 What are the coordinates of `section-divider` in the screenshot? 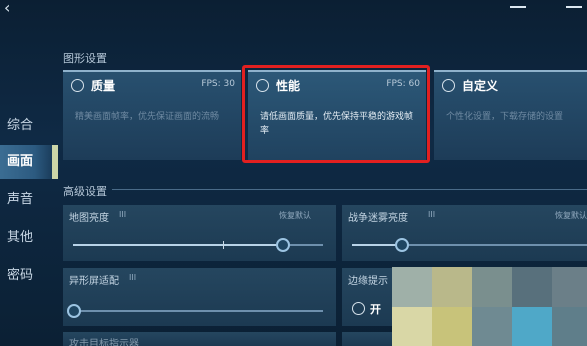 It's located at (349, 189).